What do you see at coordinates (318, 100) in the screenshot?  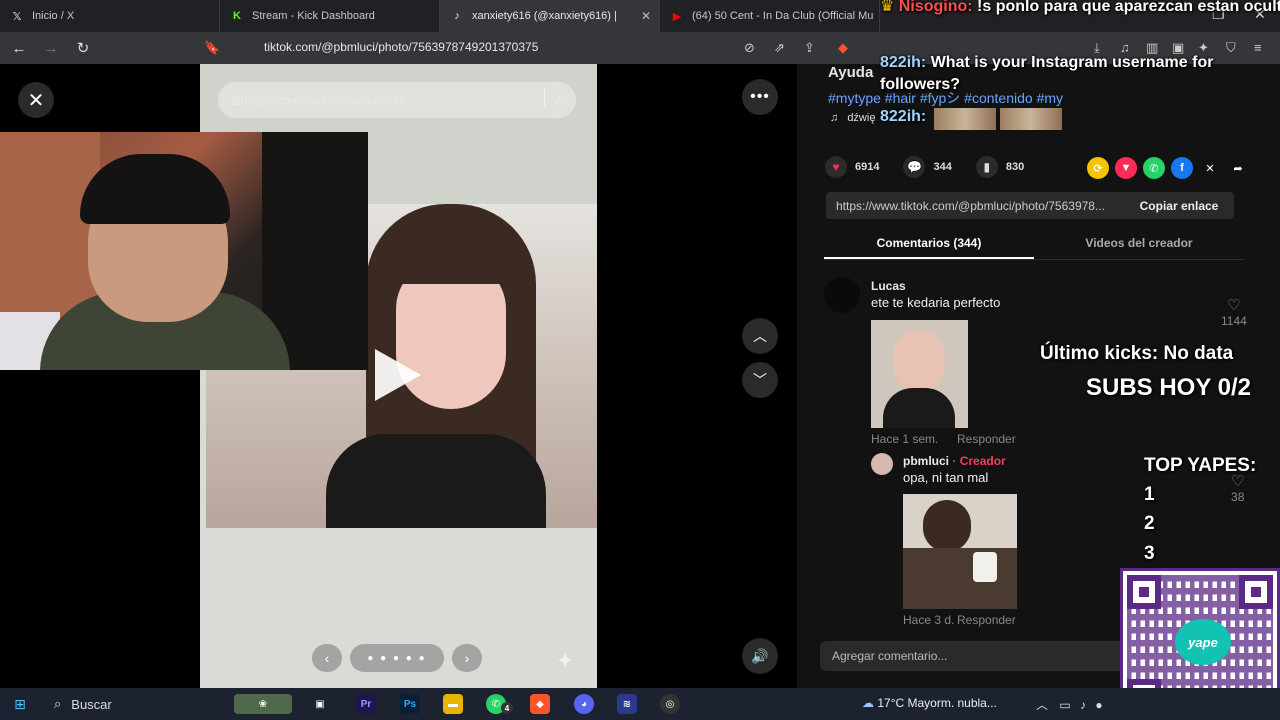 I see `search-placeholder: Buscar contenido relacionado` at bounding box center [318, 100].